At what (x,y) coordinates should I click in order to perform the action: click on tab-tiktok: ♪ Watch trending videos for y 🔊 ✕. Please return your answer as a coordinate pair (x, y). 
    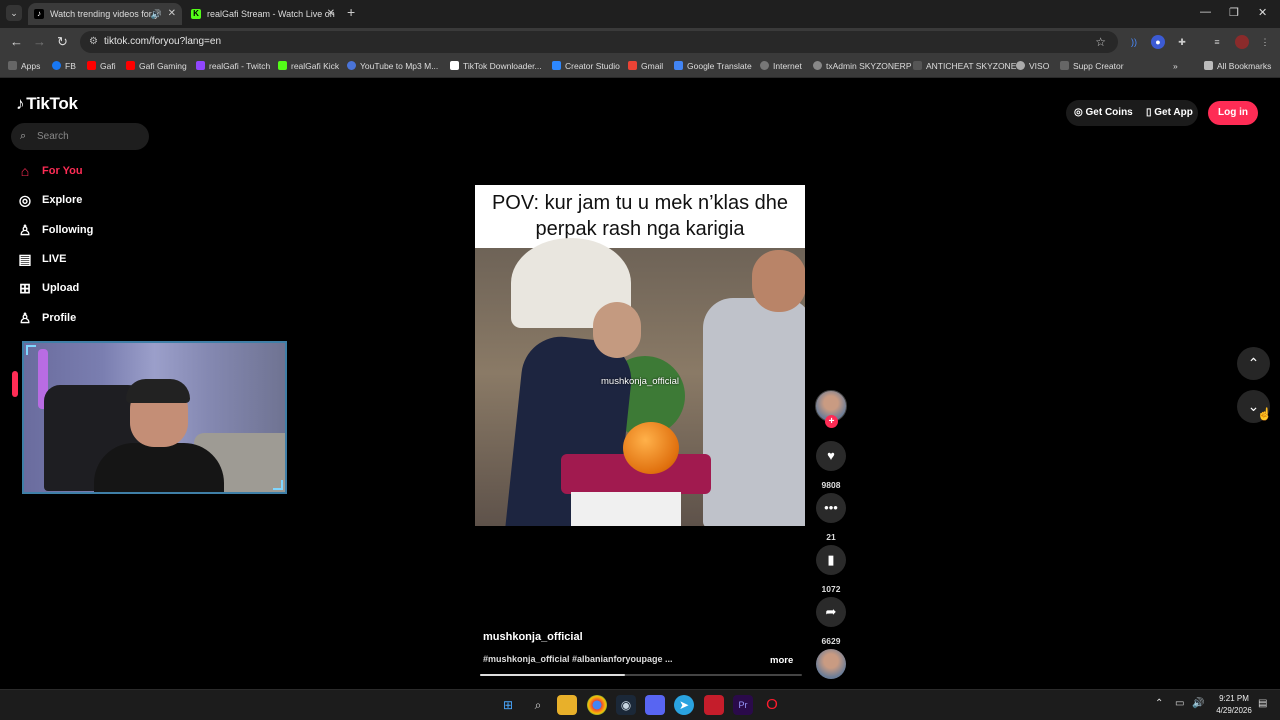
    Looking at the image, I should click on (105, 14).